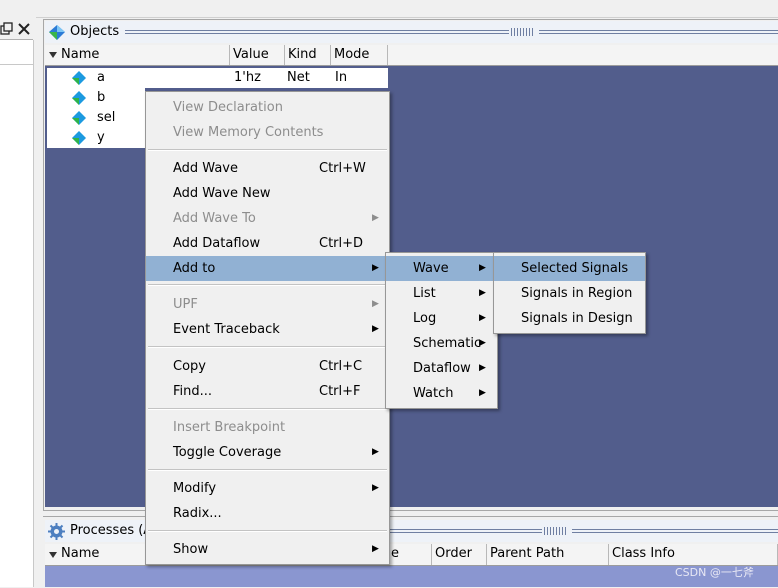  Describe the element at coordinates (96, 98) in the screenshot. I see `table-row: b` at that location.